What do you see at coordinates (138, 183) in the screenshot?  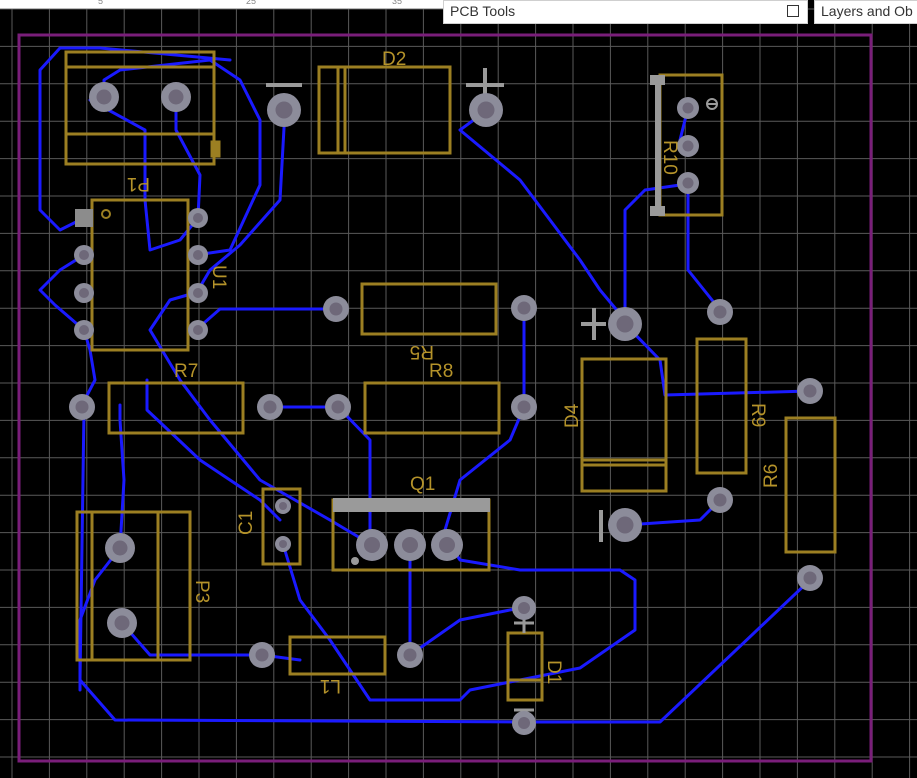 I see `label-P1: P1` at bounding box center [138, 183].